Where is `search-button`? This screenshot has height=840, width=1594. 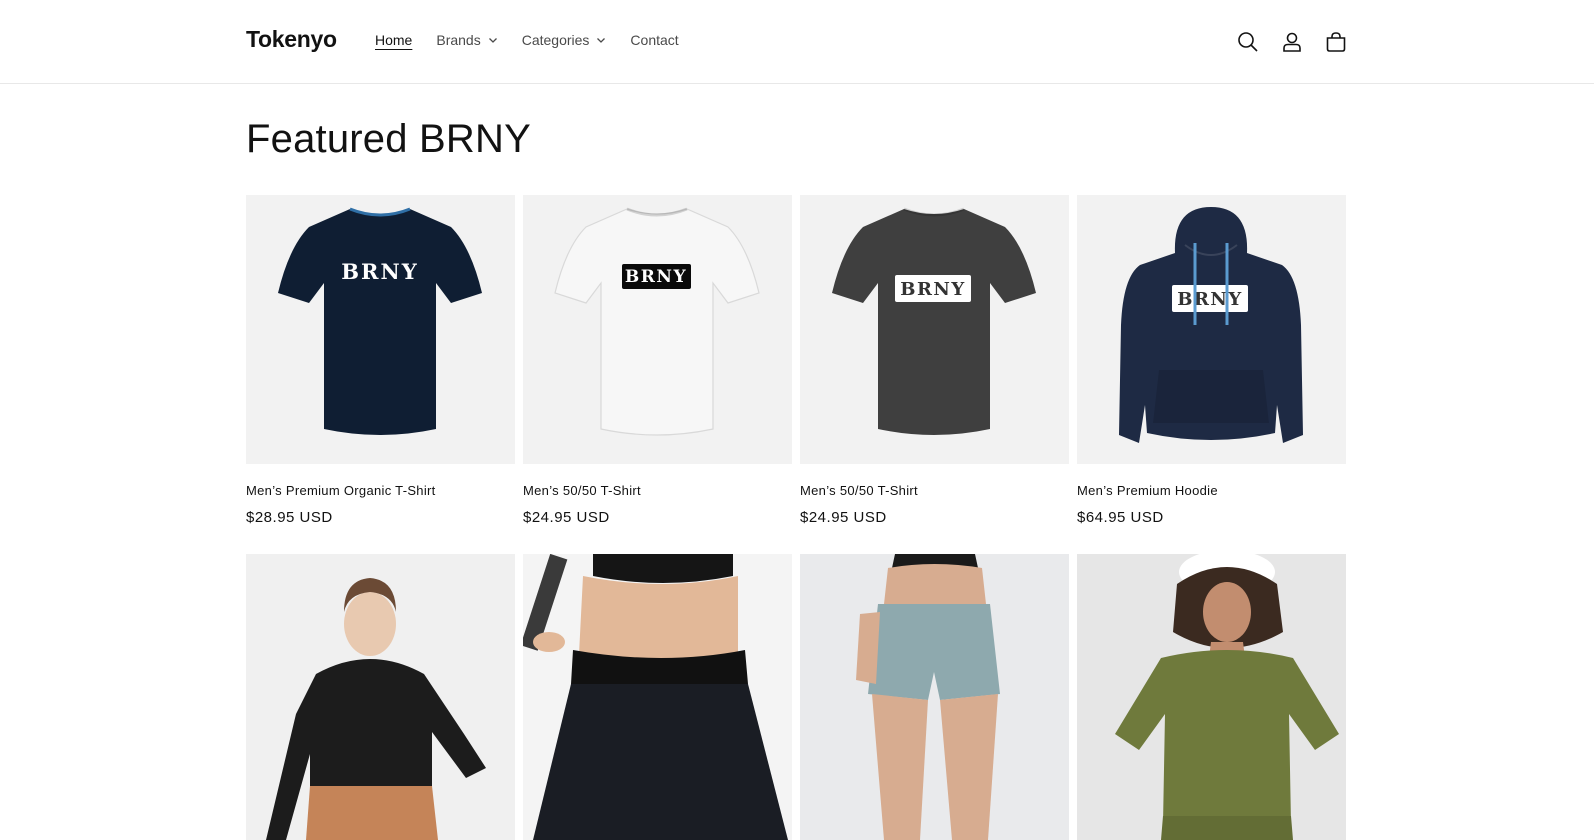
search-button is located at coordinates (1248, 42).